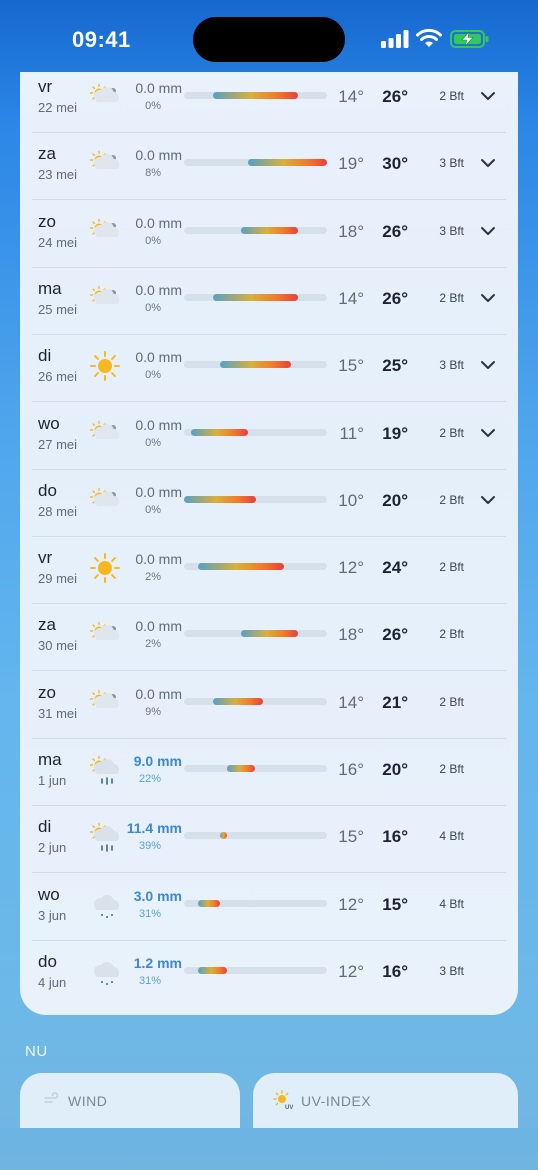 The image size is (538, 1170). What do you see at coordinates (58, 309) in the screenshot?
I see `day-date: 25 mei` at bounding box center [58, 309].